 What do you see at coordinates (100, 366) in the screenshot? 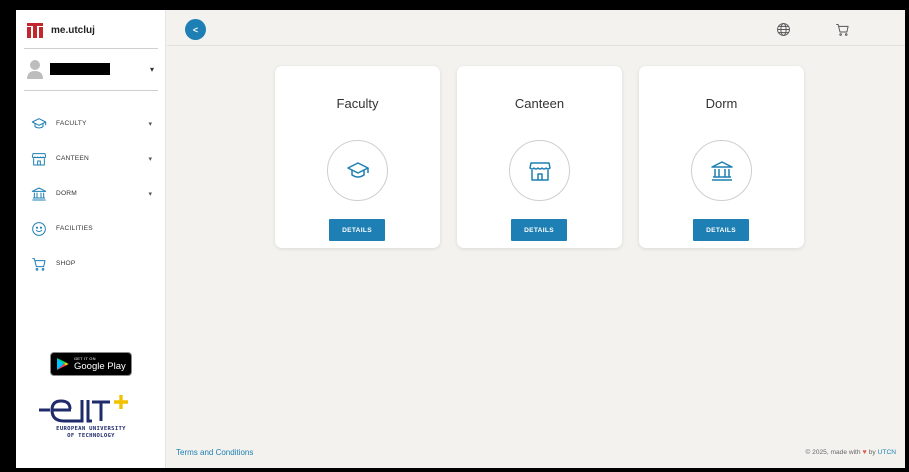
I see `google-play-label: Google Play` at bounding box center [100, 366].